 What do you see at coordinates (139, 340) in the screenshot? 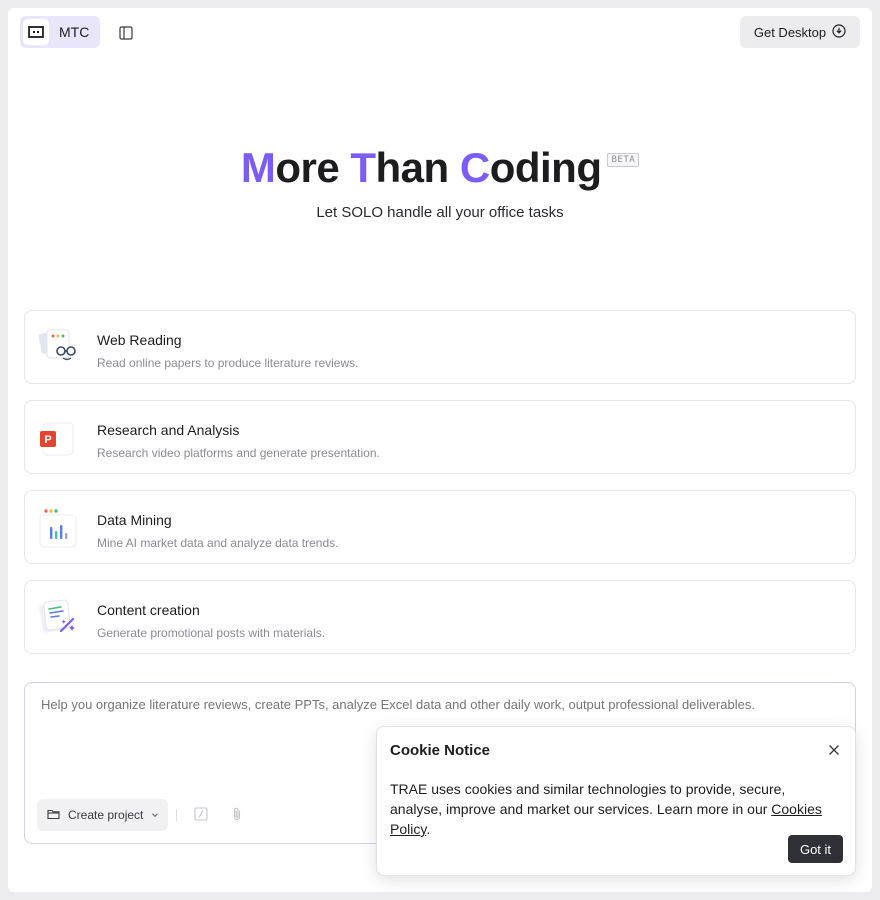
I see `card-title: Web Reading` at bounding box center [139, 340].